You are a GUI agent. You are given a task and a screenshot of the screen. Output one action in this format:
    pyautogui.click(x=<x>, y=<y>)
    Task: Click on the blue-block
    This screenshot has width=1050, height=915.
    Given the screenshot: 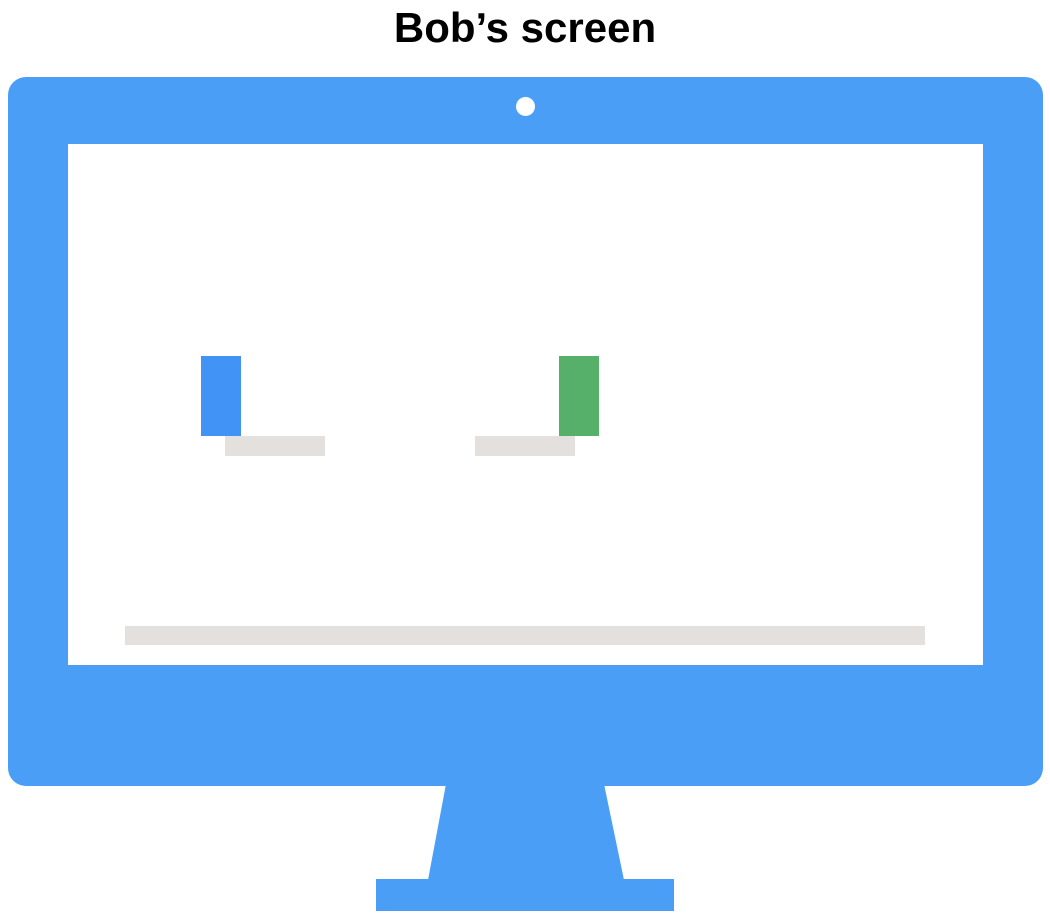 What is the action you would take?
    pyautogui.click(x=221, y=396)
    